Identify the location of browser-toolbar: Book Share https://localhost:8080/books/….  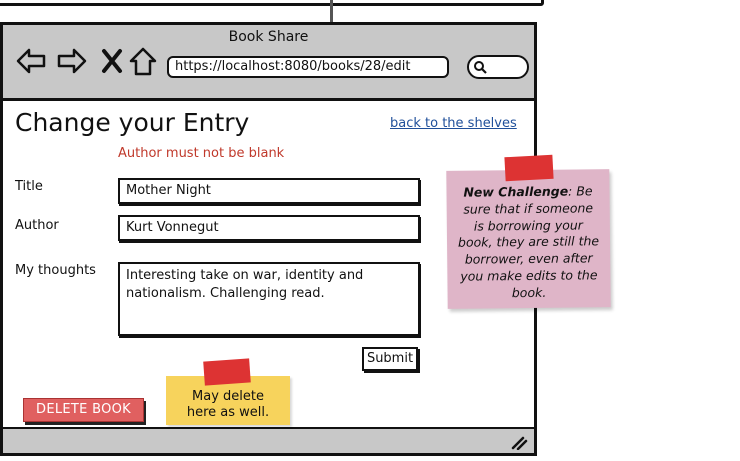
(268, 63).